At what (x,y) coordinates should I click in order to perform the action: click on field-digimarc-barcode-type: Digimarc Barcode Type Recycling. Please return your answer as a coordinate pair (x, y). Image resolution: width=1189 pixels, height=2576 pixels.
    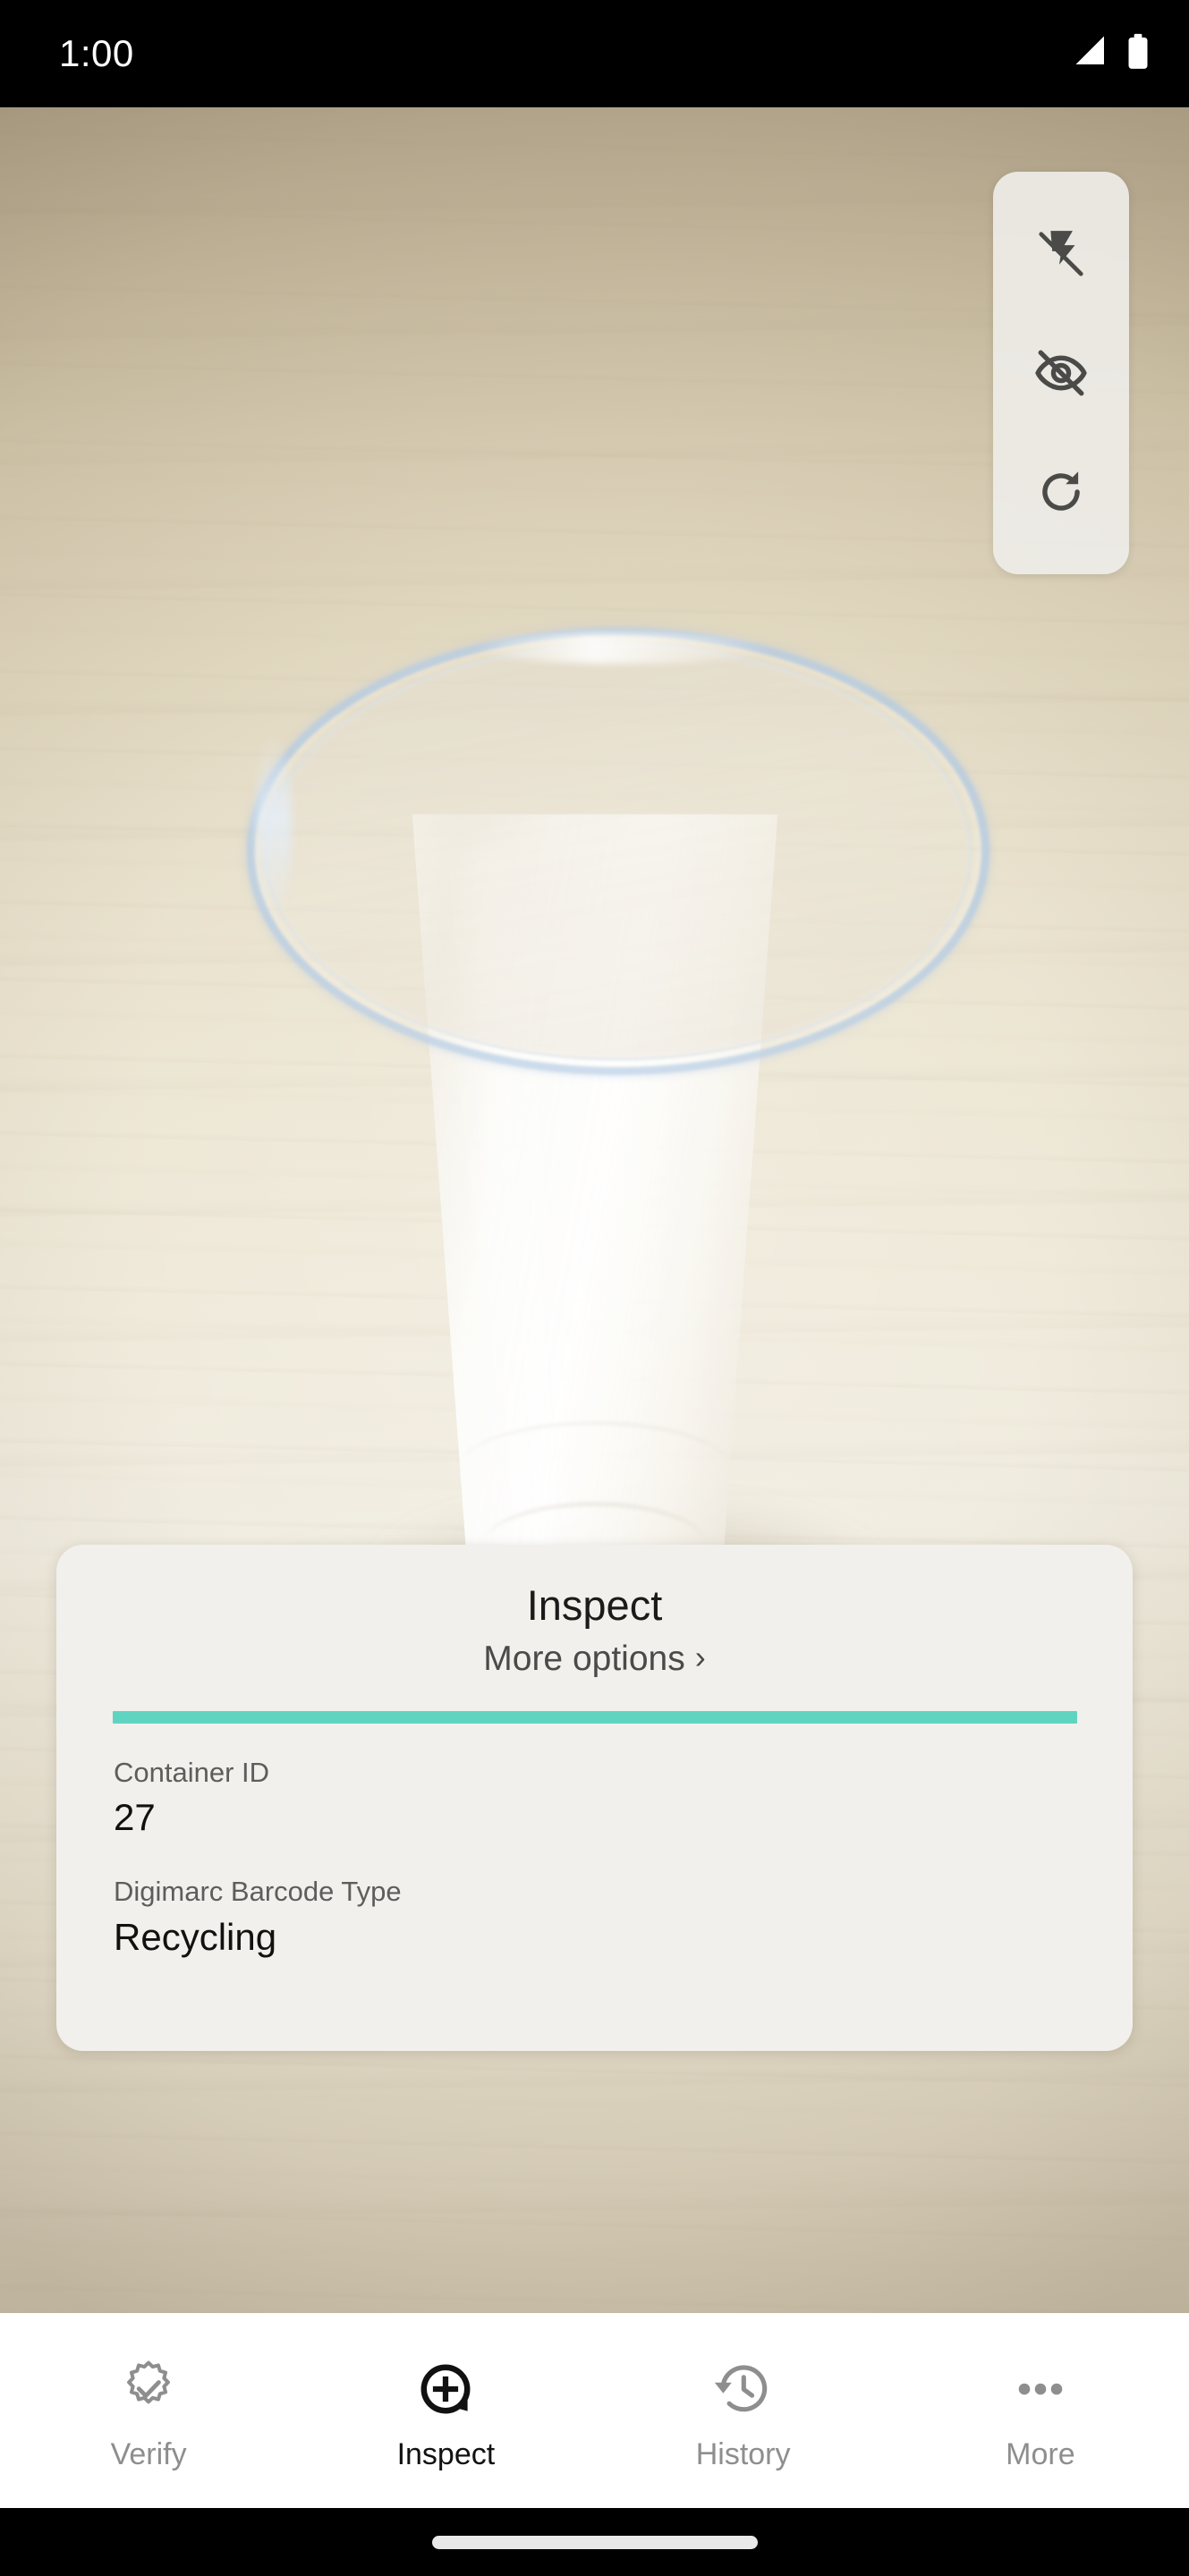
    Looking at the image, I should click on (594, 1918).